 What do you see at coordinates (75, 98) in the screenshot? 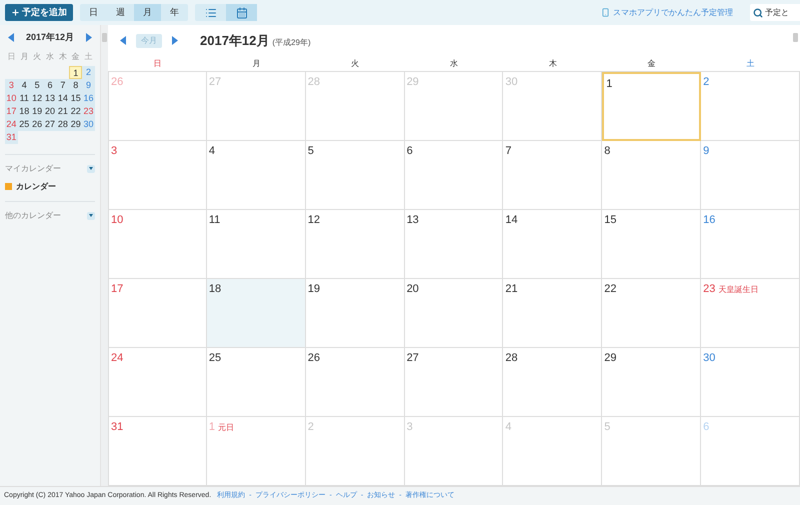
I see `mini-day: 15` at bounding box center [75, 98].